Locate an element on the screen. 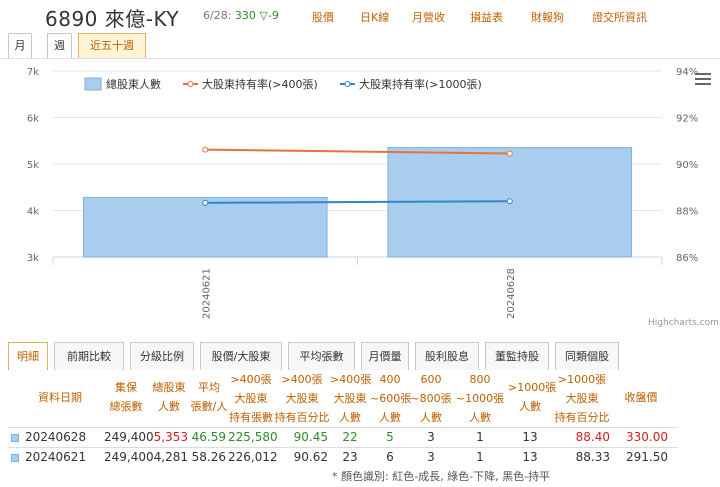 The image size is (720, 487). column-header: >1000張 大股東 持有百分比 is located at coordinates (582, 398).